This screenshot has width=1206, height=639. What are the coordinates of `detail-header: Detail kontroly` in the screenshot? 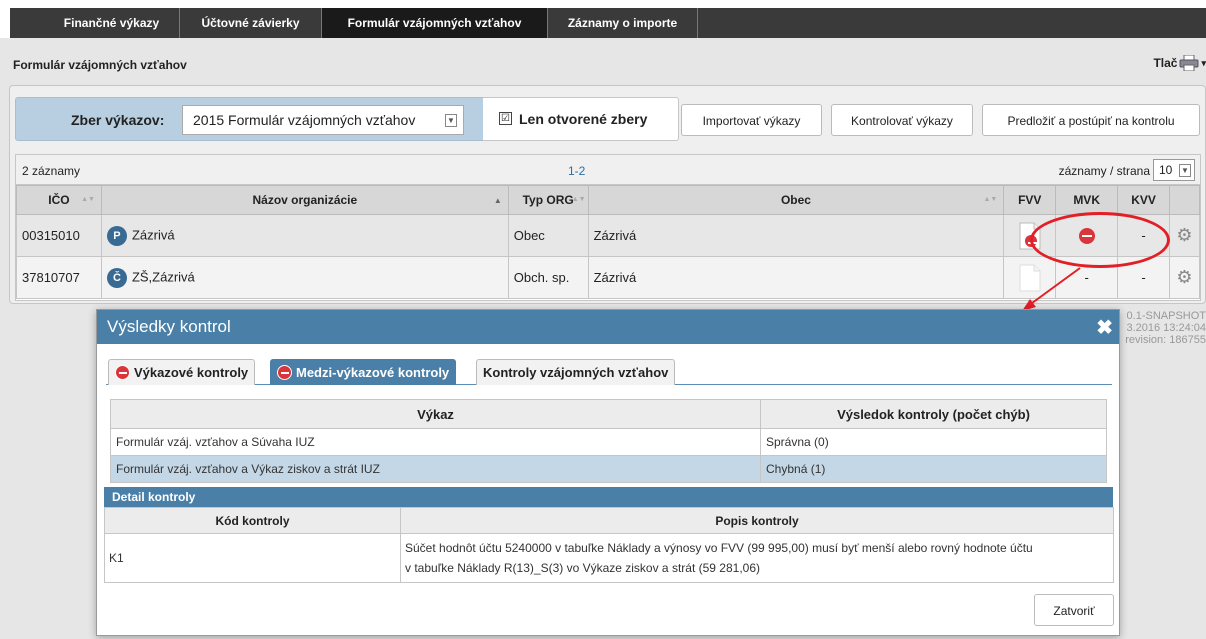 It's located at (608, 497).